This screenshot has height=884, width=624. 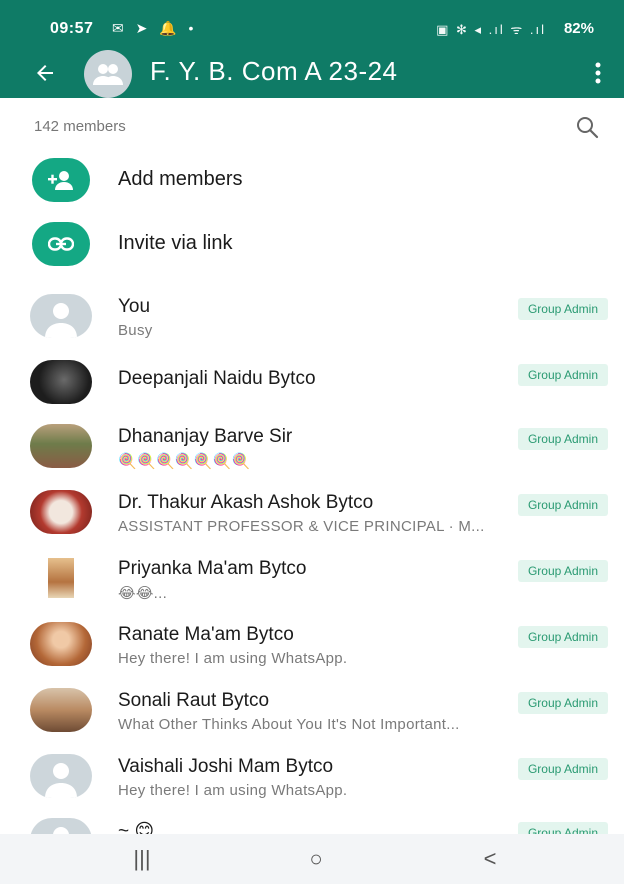 I want to click on group-icon, so click(x=108, y=74).